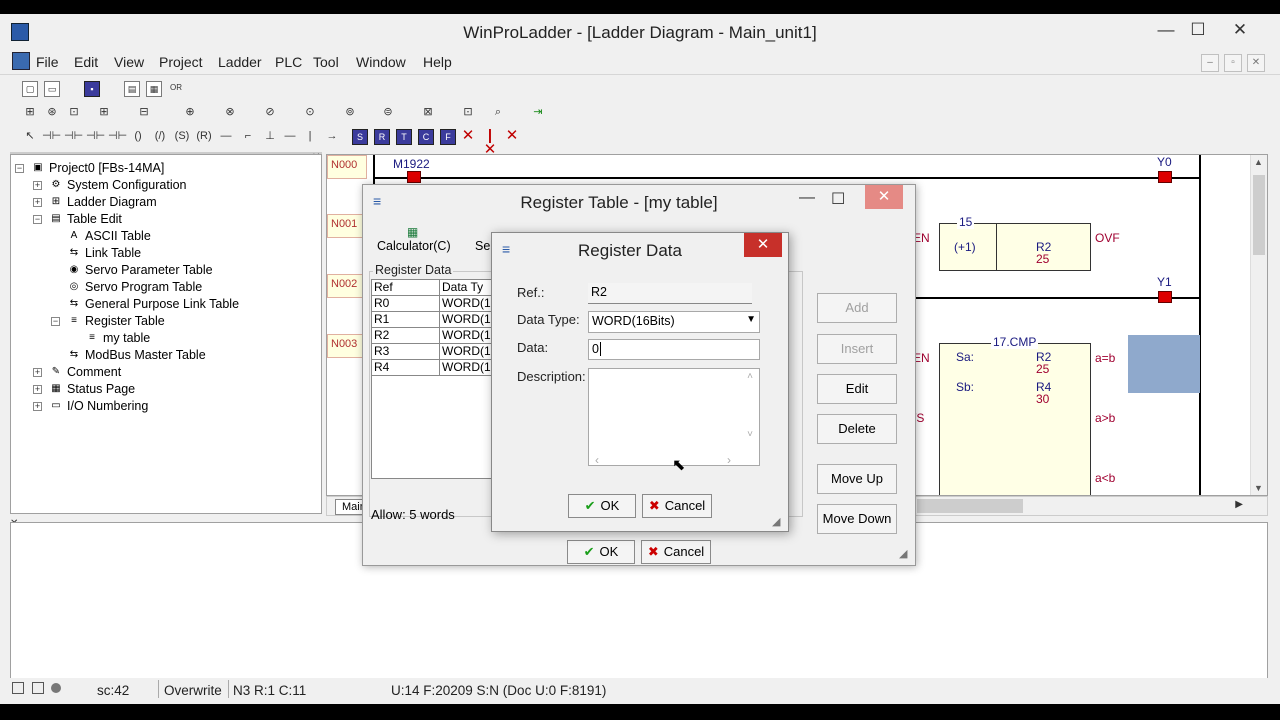  What do you see at coordinates (857, 308) in the screenshot?
I see `add-button: Add` at bounding box center [857, 308].